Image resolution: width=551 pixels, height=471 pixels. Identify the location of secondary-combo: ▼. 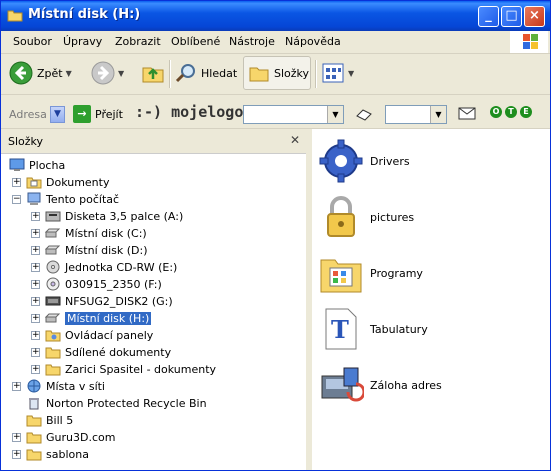
(416, 114).